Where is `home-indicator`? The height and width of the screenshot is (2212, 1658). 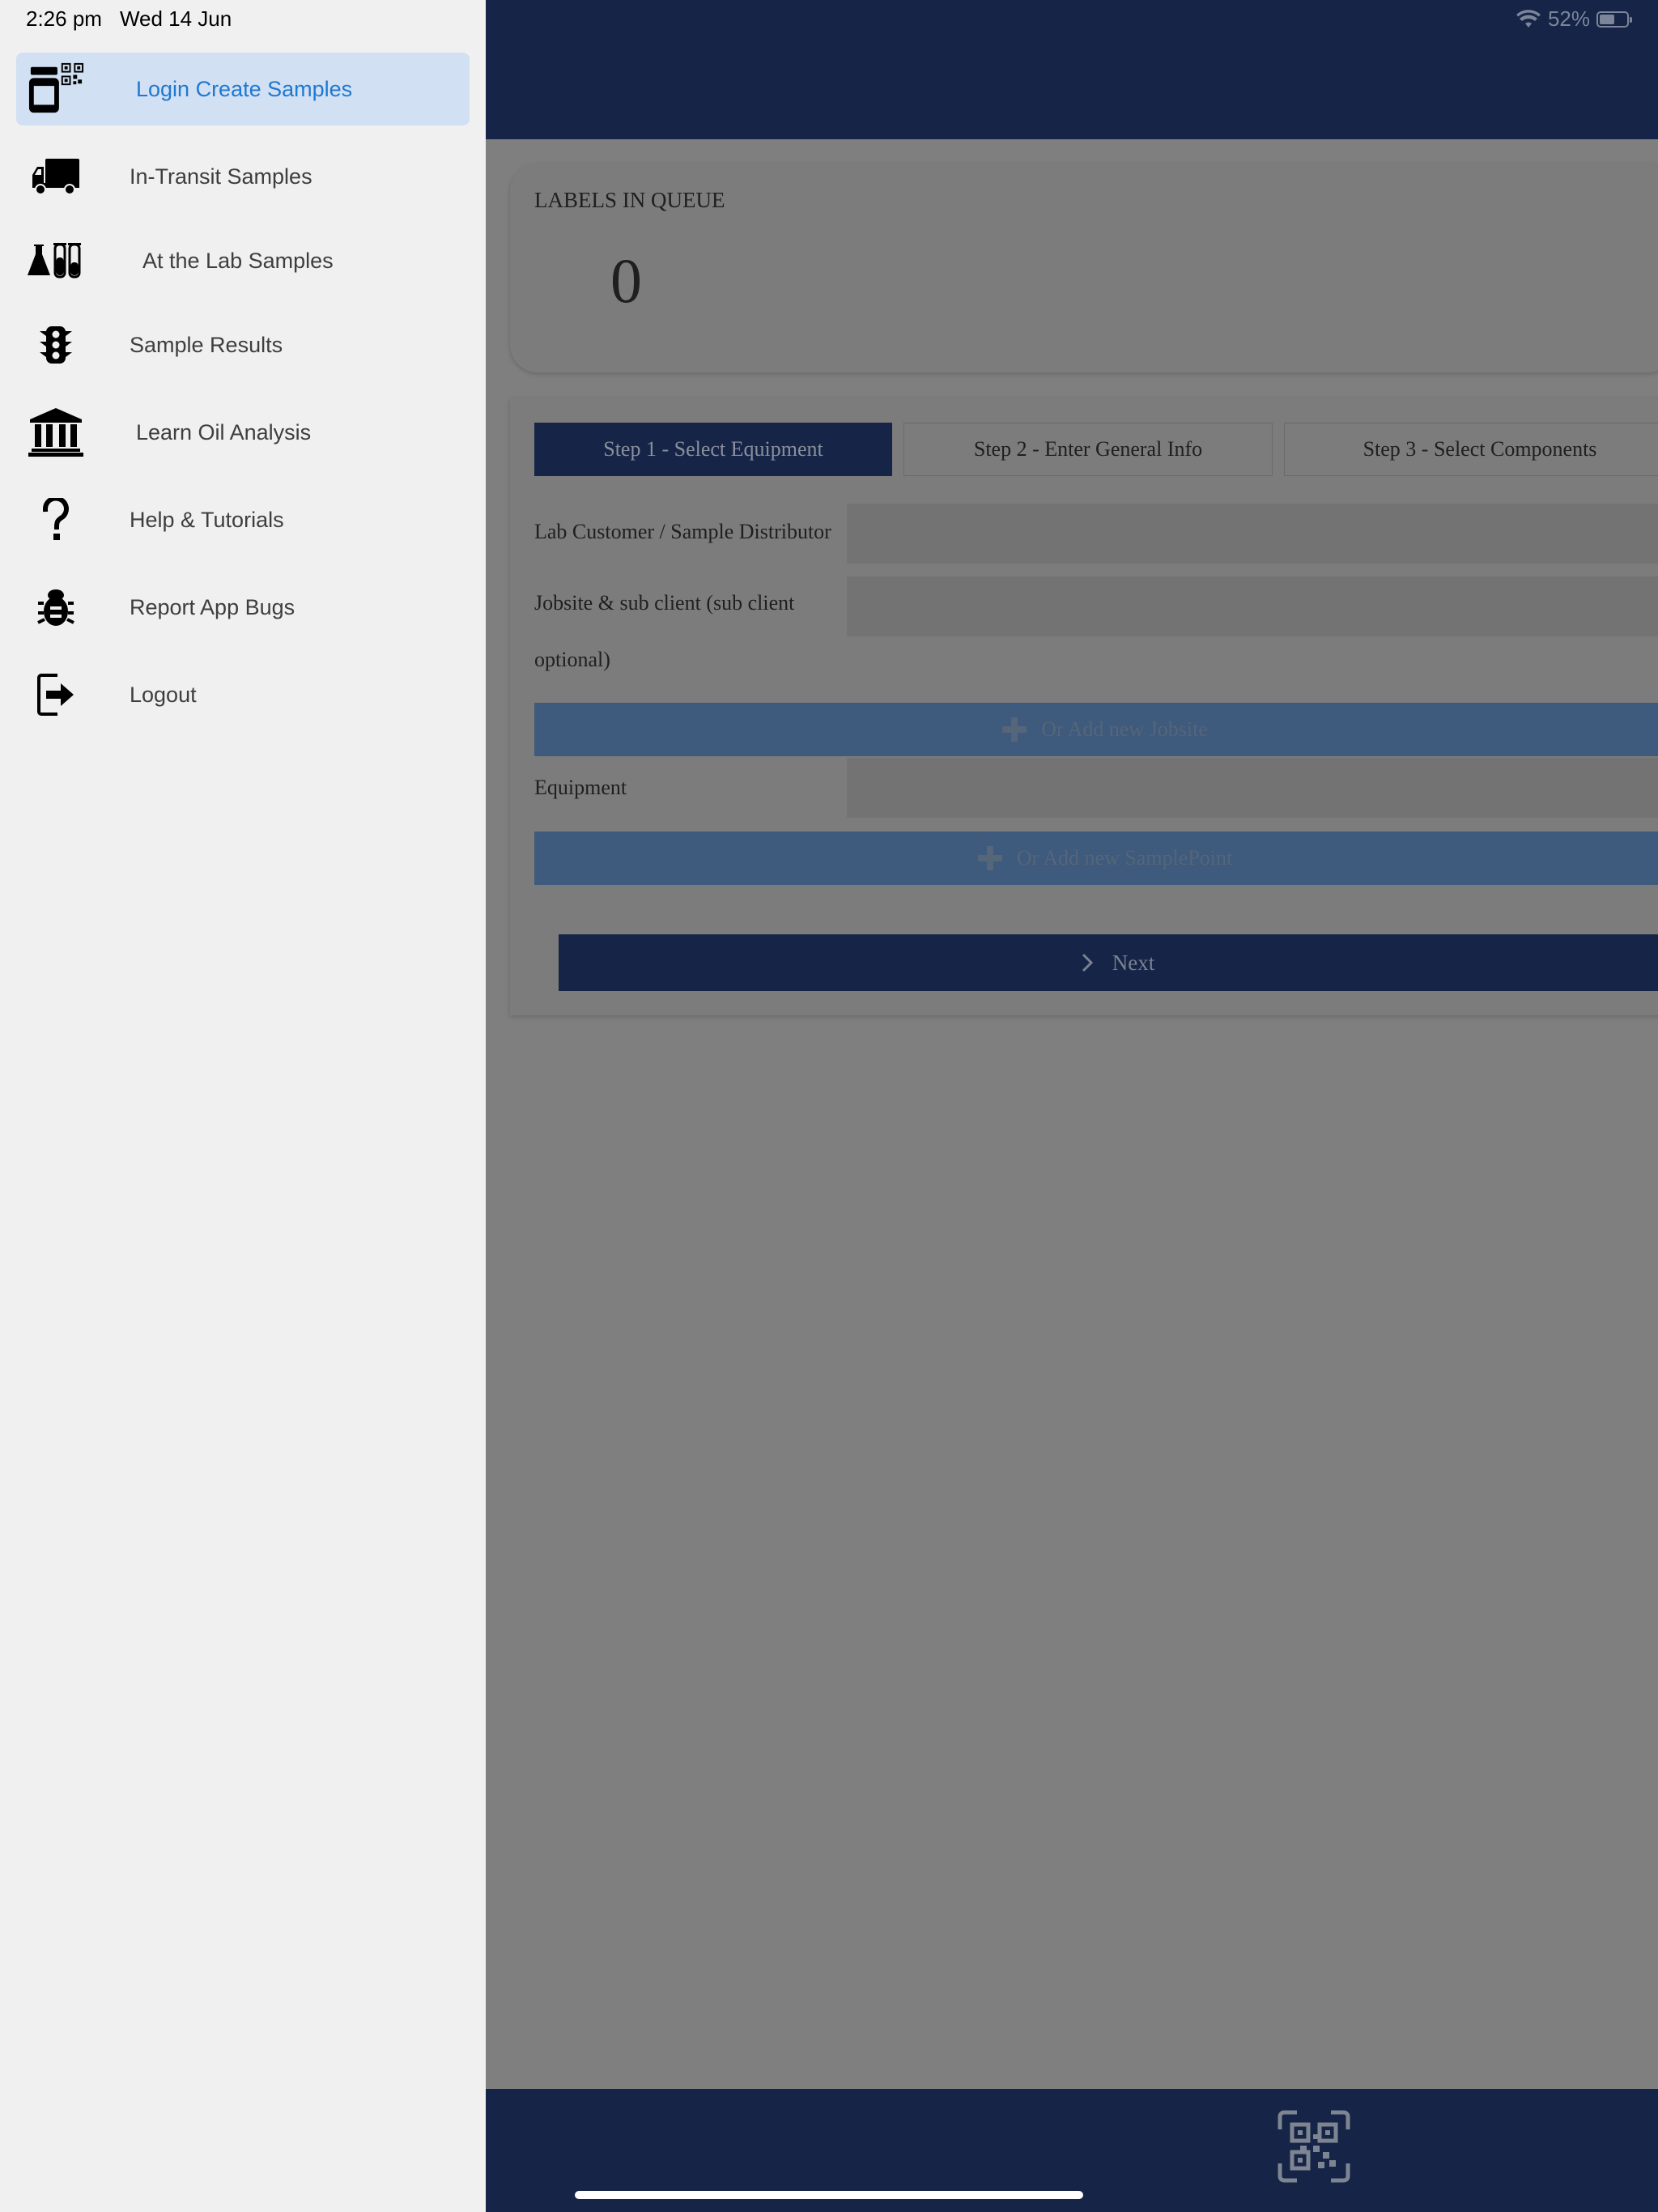
home-indicator is located at coordinates (829, 2195).